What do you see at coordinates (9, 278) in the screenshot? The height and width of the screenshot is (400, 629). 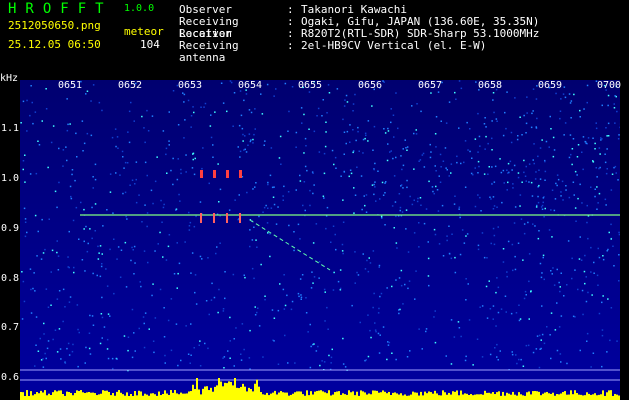 I see `freq-tick-label: 0.8` at bounding box center [9, 278].